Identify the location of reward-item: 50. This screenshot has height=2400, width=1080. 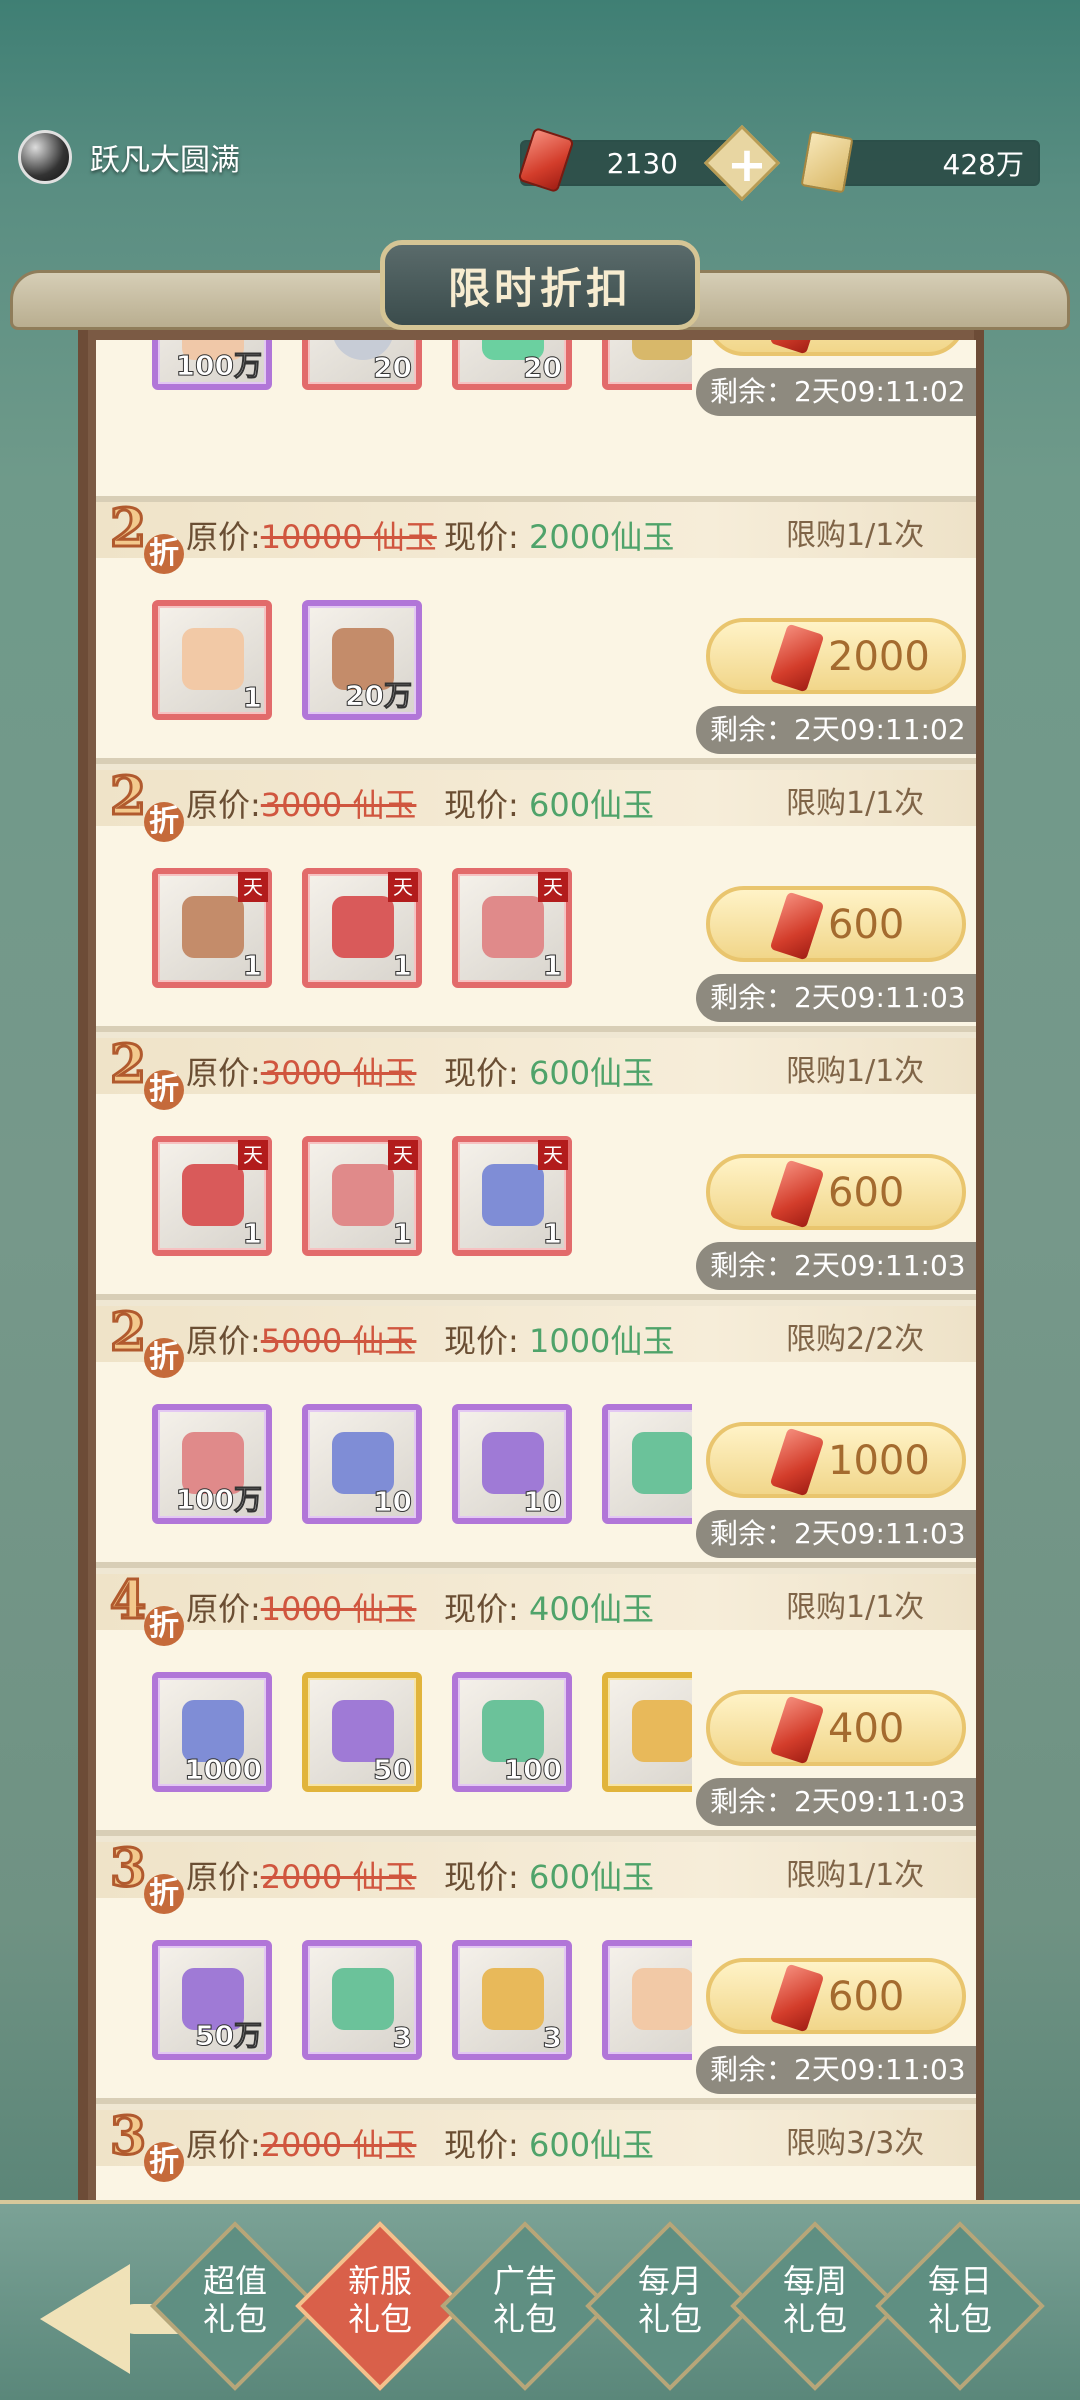
(362, 1732).